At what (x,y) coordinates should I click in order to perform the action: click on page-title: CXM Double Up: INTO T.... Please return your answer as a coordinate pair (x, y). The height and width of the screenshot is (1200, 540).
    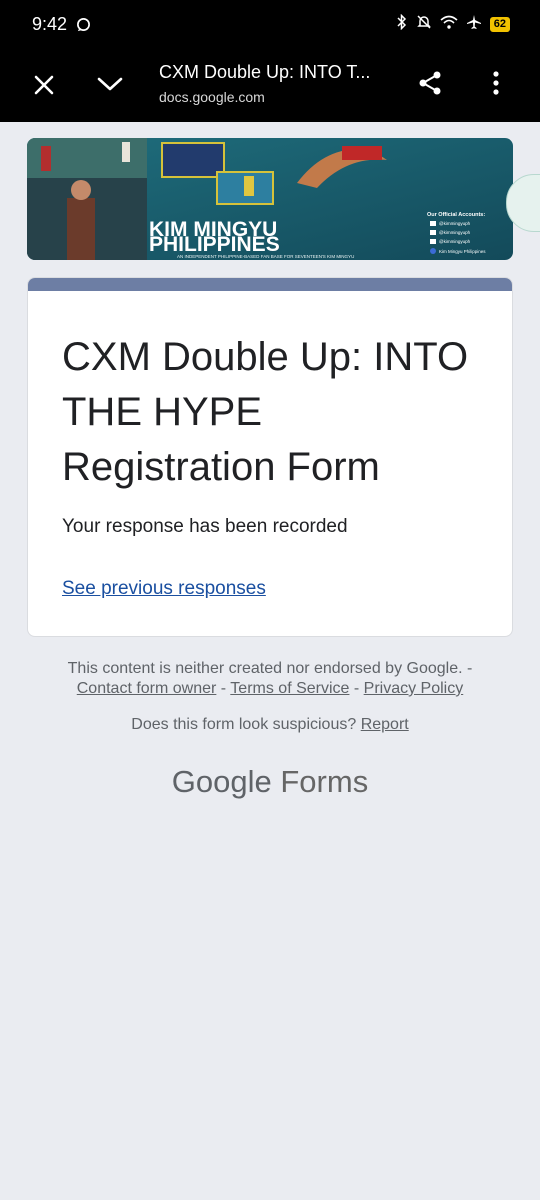
    Looking at the image, I should click on (264, 72).